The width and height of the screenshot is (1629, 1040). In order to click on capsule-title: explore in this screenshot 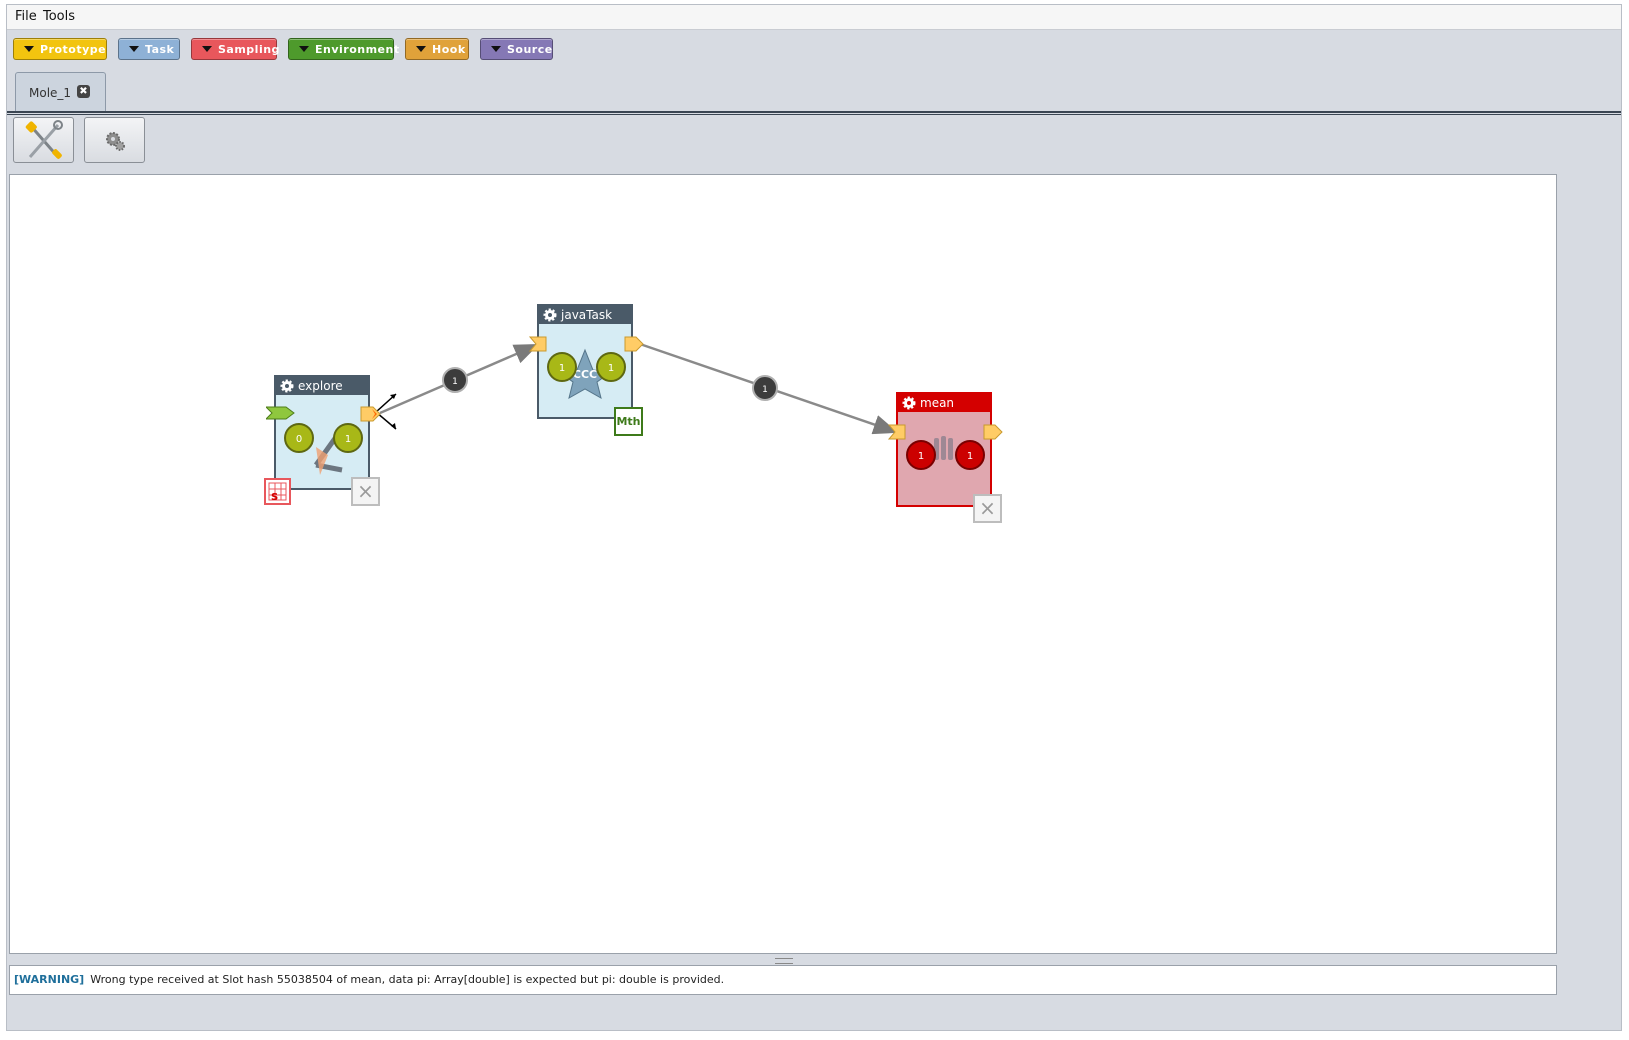, I will do `click(320, 386)`.